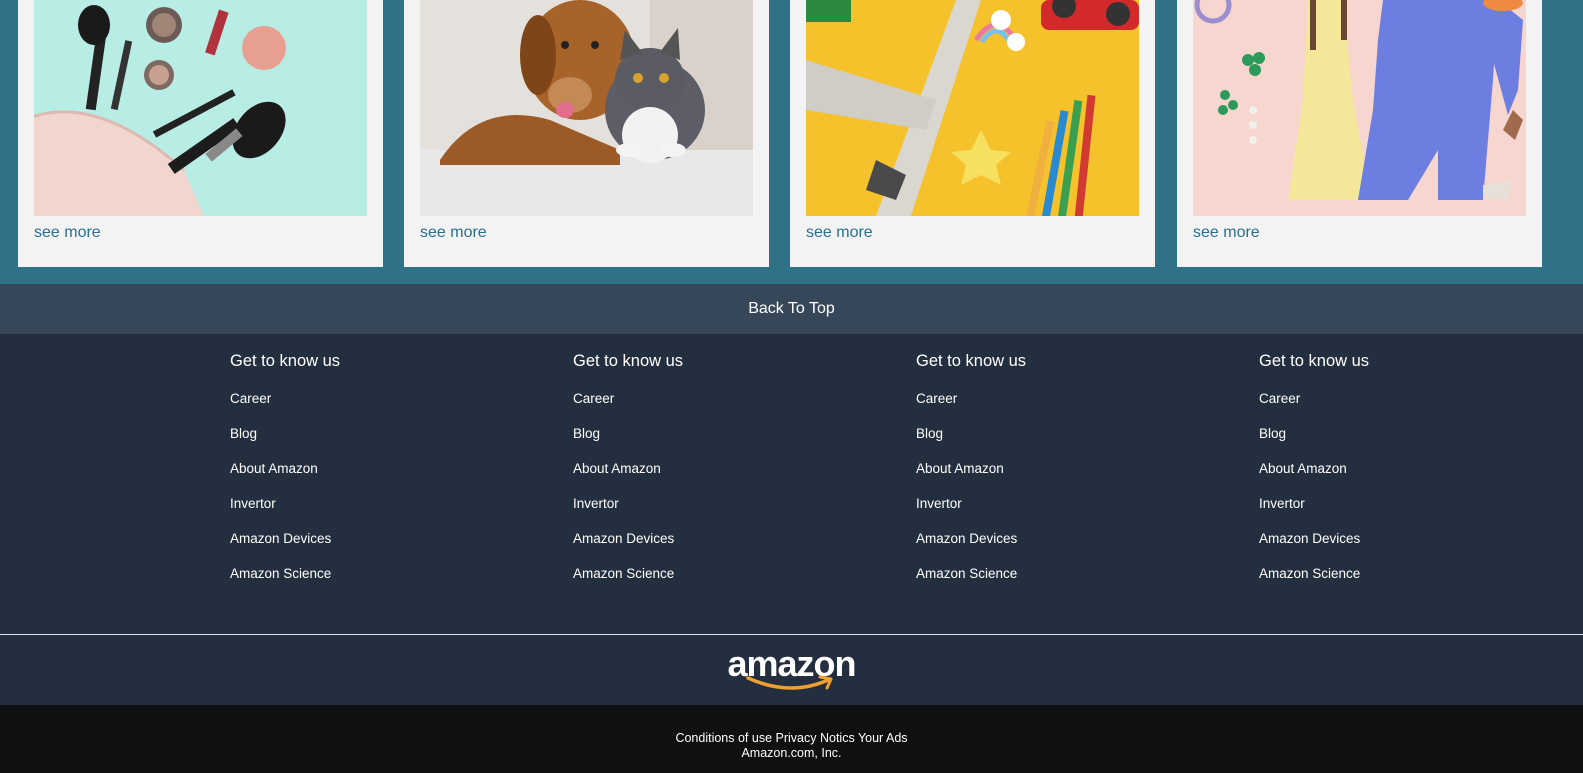 The height and width of the screenshot is (773, 1583). What do you see at coordinates (815, 738) in the screenshot?
I see `privacy-notice-link: Privacy Notics` at bounding box center [815, 738].